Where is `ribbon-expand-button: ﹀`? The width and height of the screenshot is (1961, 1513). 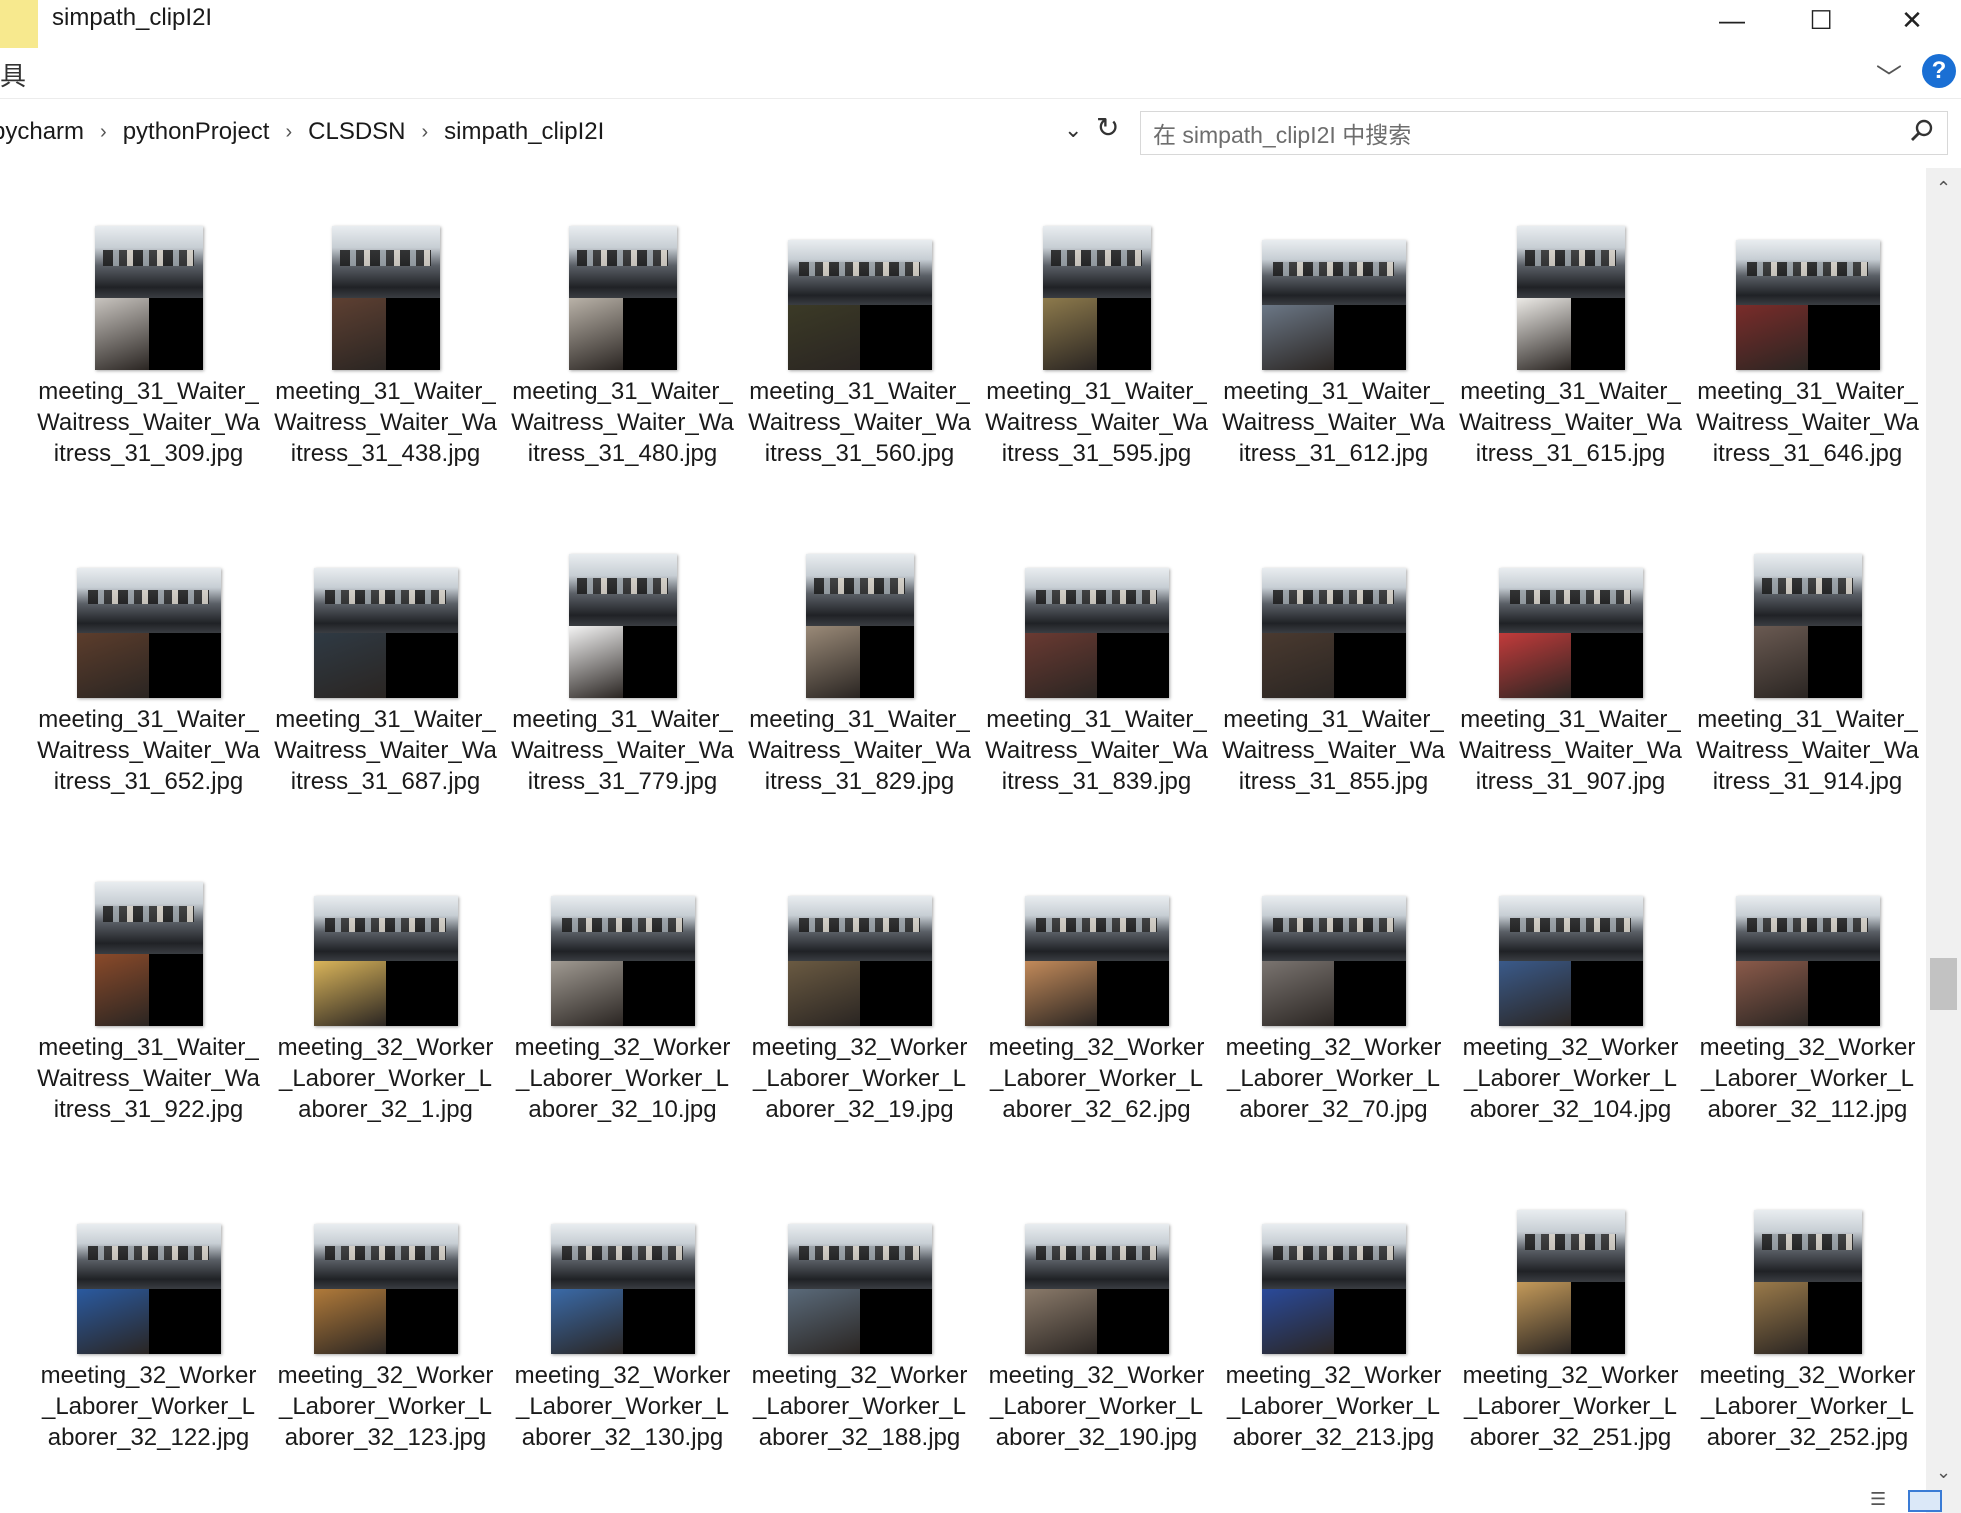 ribbon-expand-button: ﹀ is located at coordinates (1889, 76).